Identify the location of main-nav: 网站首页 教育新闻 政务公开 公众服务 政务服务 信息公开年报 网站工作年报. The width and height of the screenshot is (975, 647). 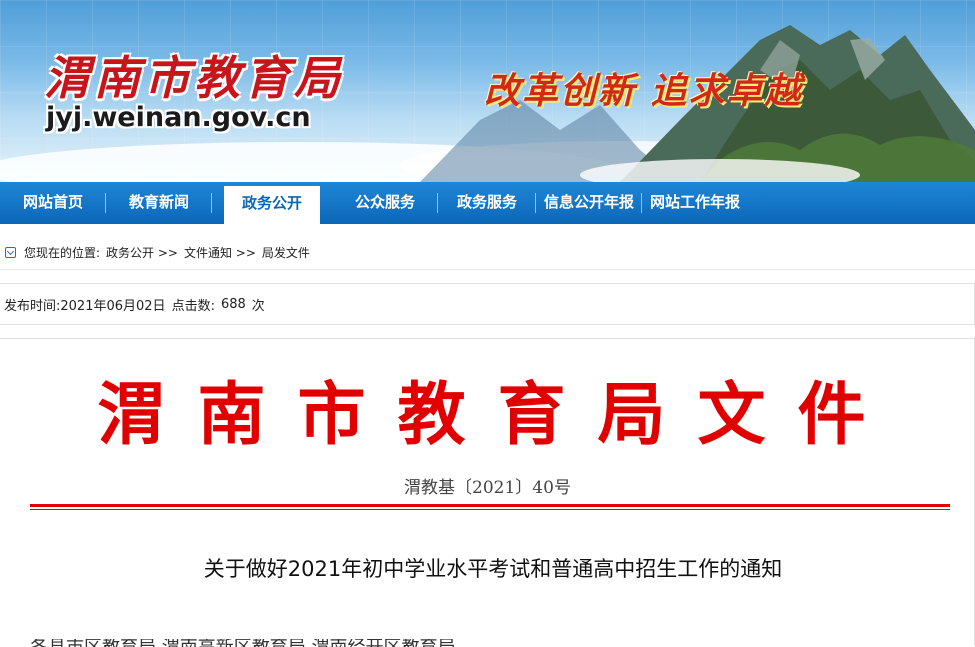
(487, 203).